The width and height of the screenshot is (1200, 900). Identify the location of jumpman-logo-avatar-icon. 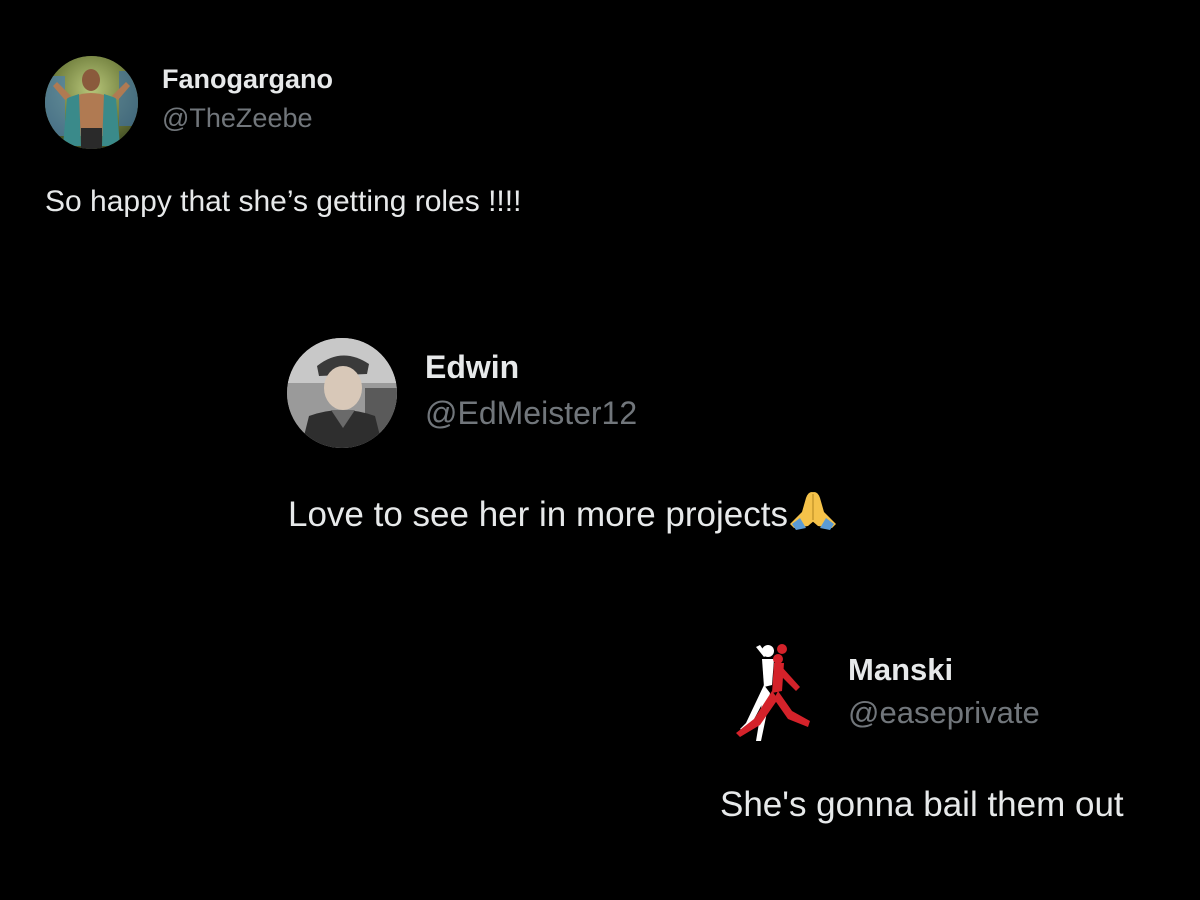
(774, 691).